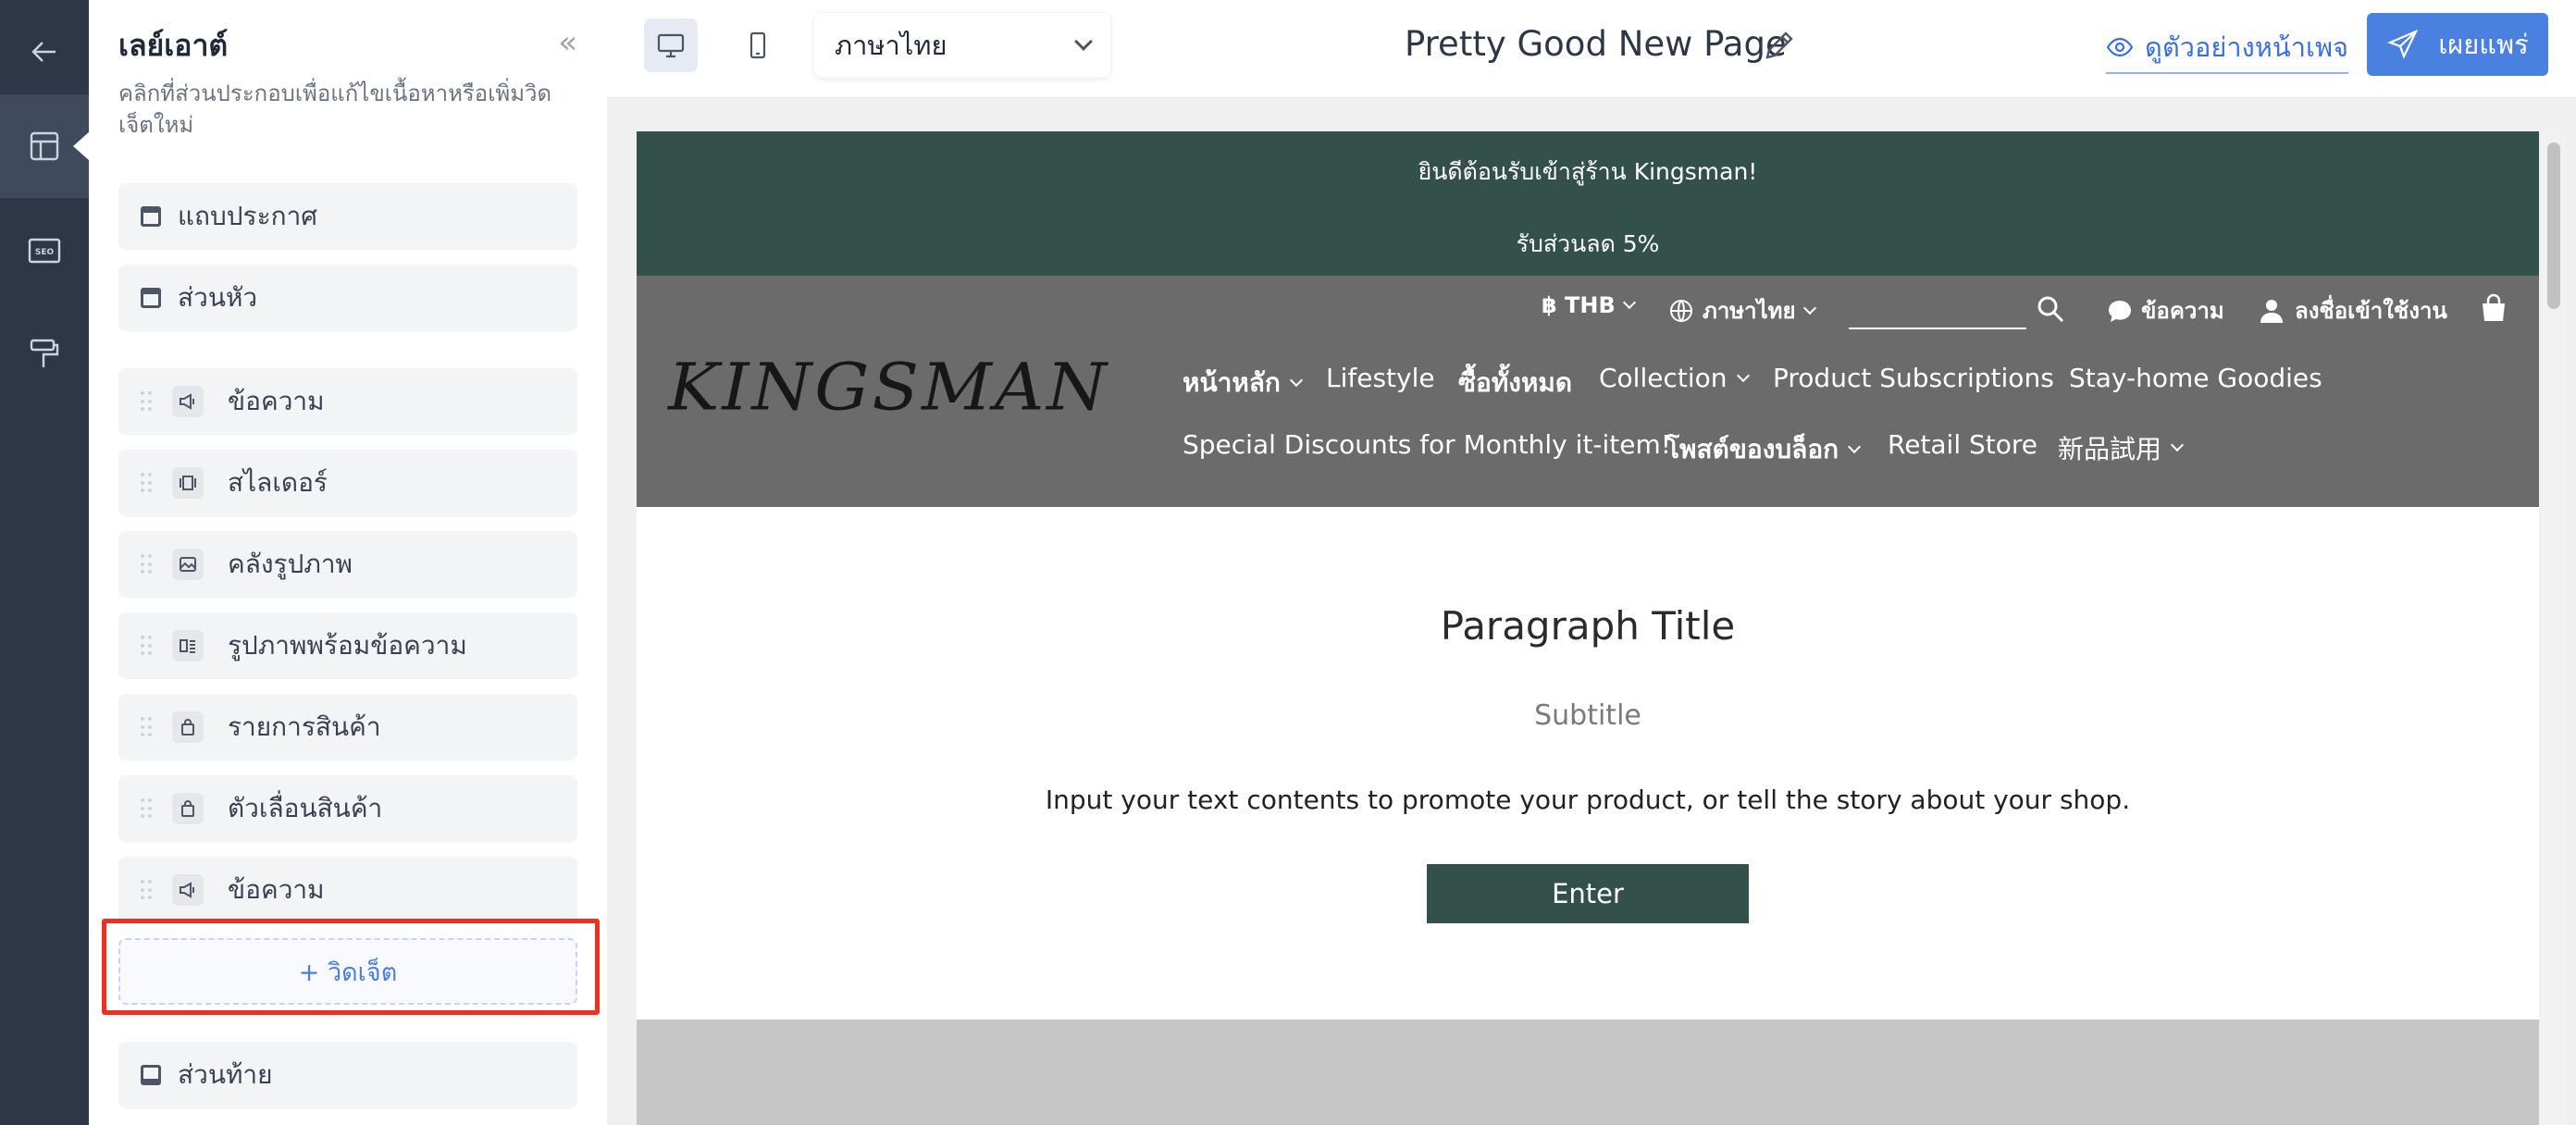 This screenshot has height=1125, width=2576. I want to click on nav-label: Stay-home Goodies, so click(2195, 378).